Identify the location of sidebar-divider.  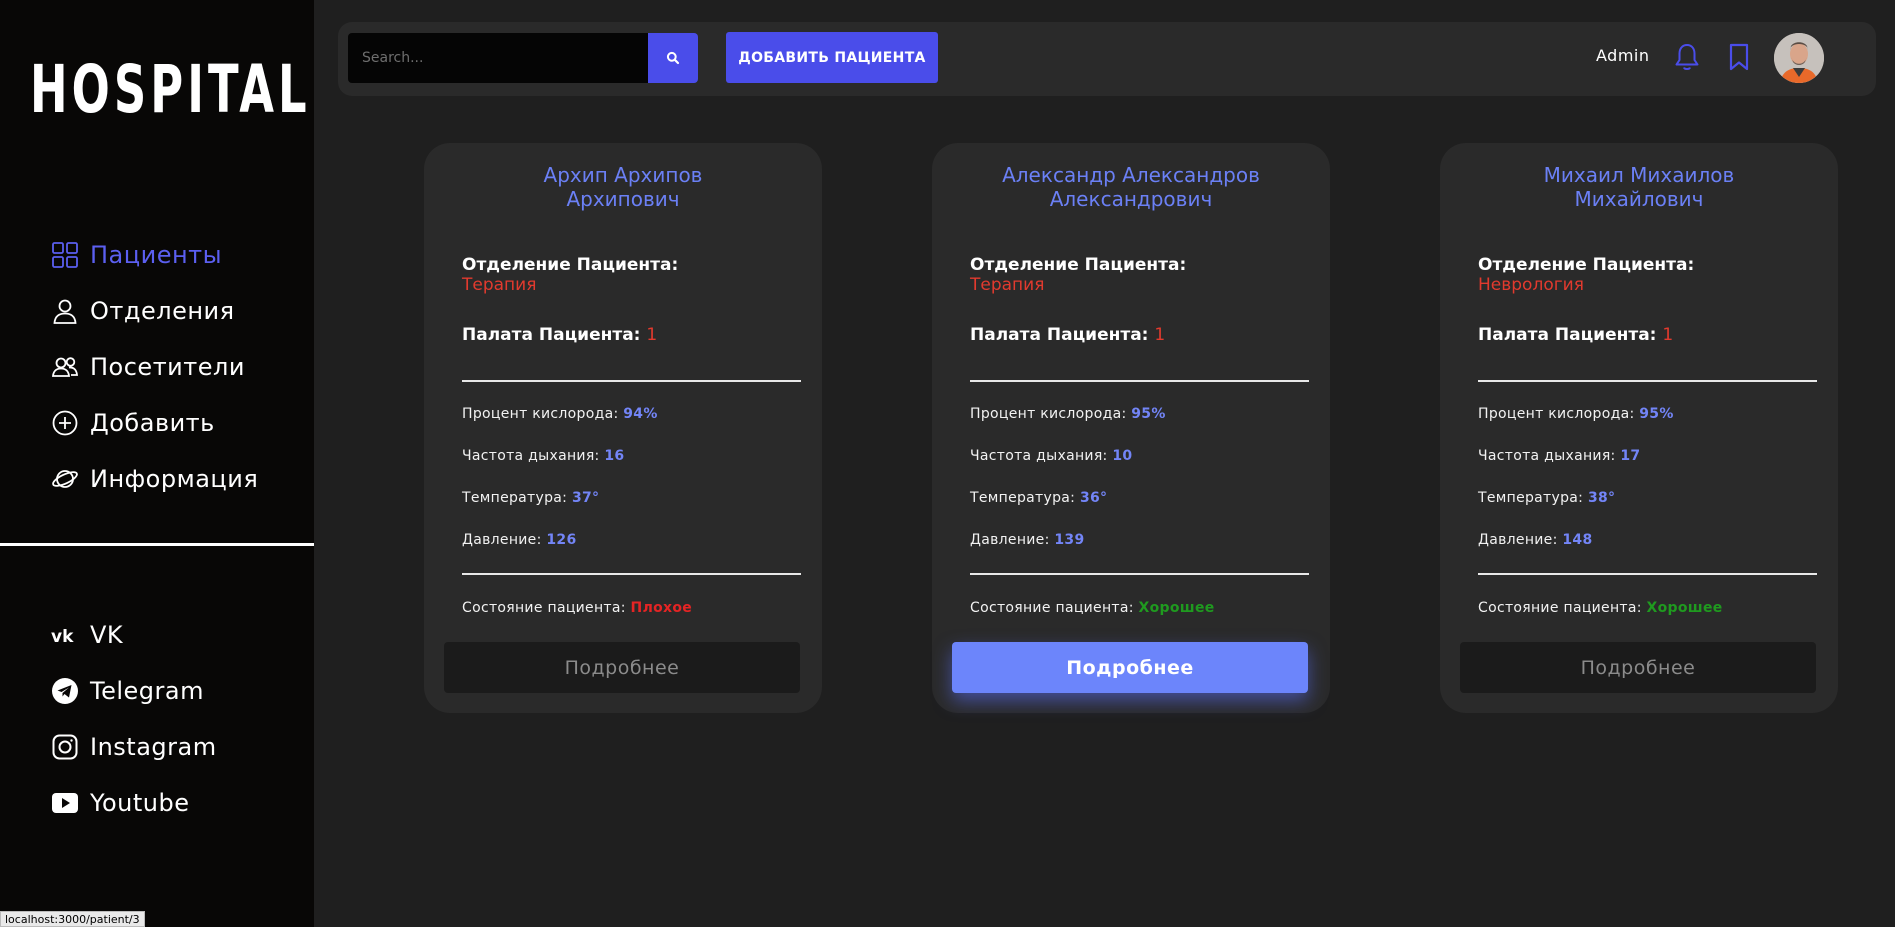
(157, 544).